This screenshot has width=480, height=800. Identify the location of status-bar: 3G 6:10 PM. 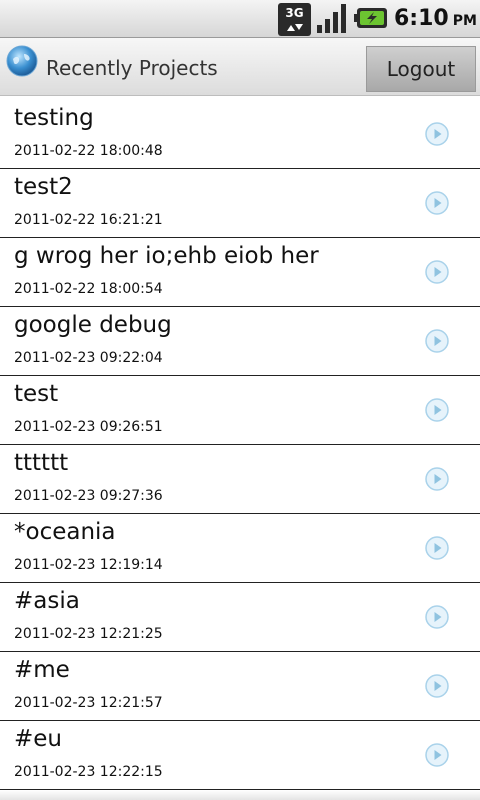
(240, 19).